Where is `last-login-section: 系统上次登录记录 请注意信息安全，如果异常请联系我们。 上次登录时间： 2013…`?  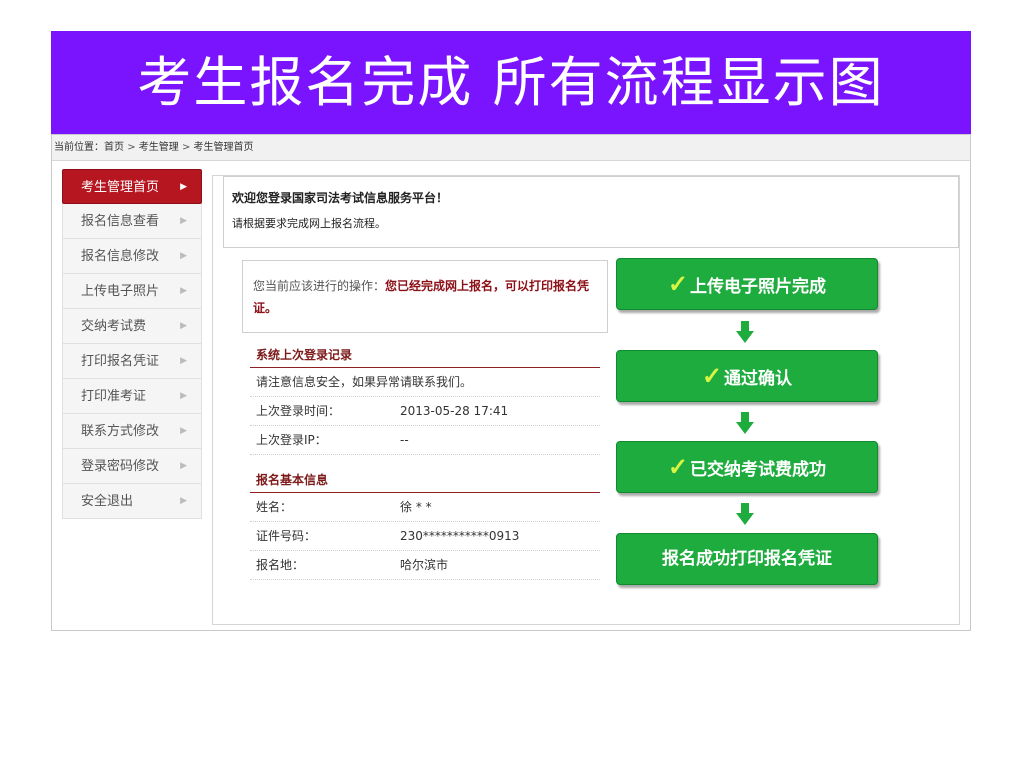
last-login-section: 系统上次登录记录 请注意信息安全，如果异常请联系我们。 上次登录时间： 2013… is located at coordinates (425, 399).